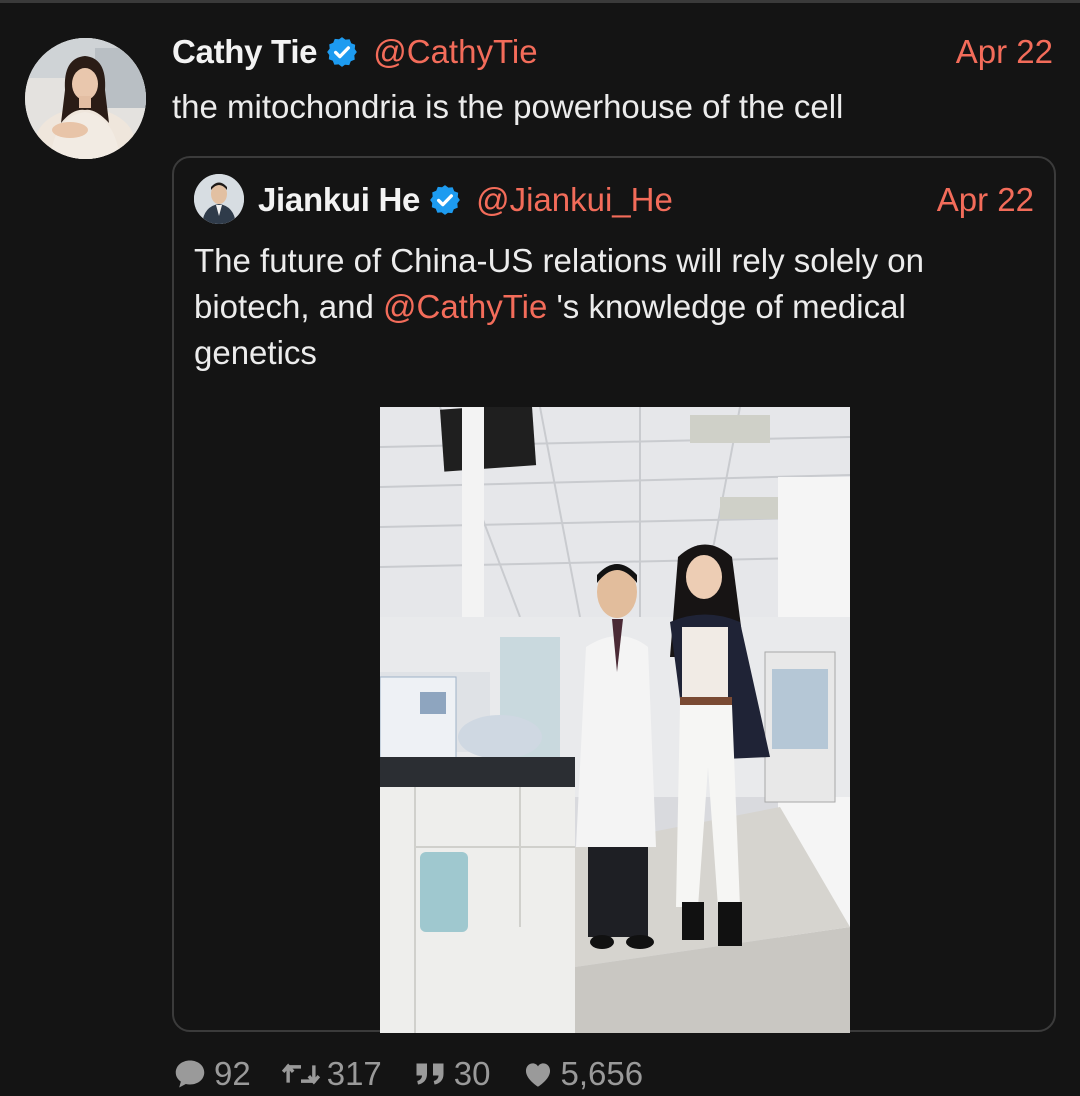 The image size is (1080, 1096). Describe the element at coordinates (219, 199) in the screenshot. I see `quoted-avatar` at that location.